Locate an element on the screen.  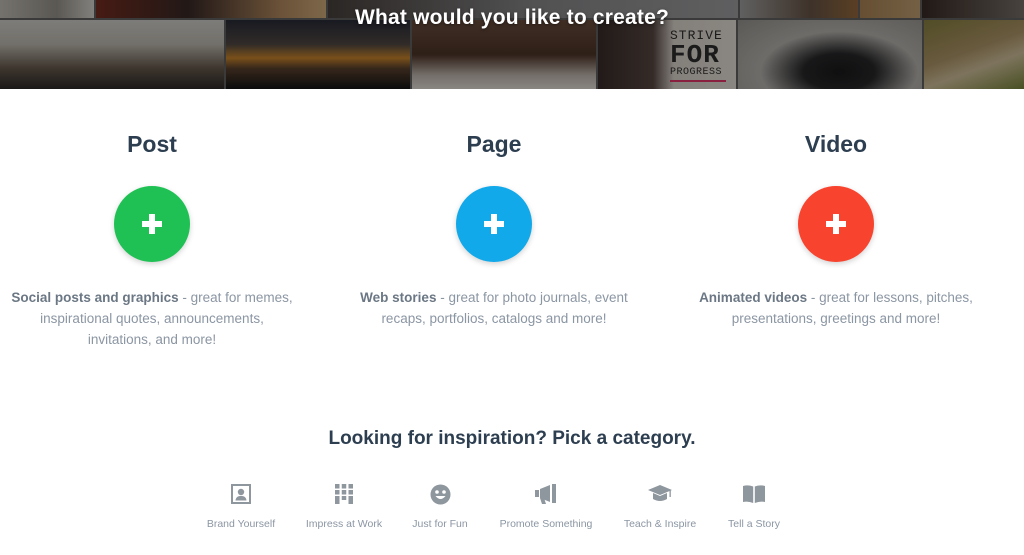
create-page-button is located at coordinates (494, 224).